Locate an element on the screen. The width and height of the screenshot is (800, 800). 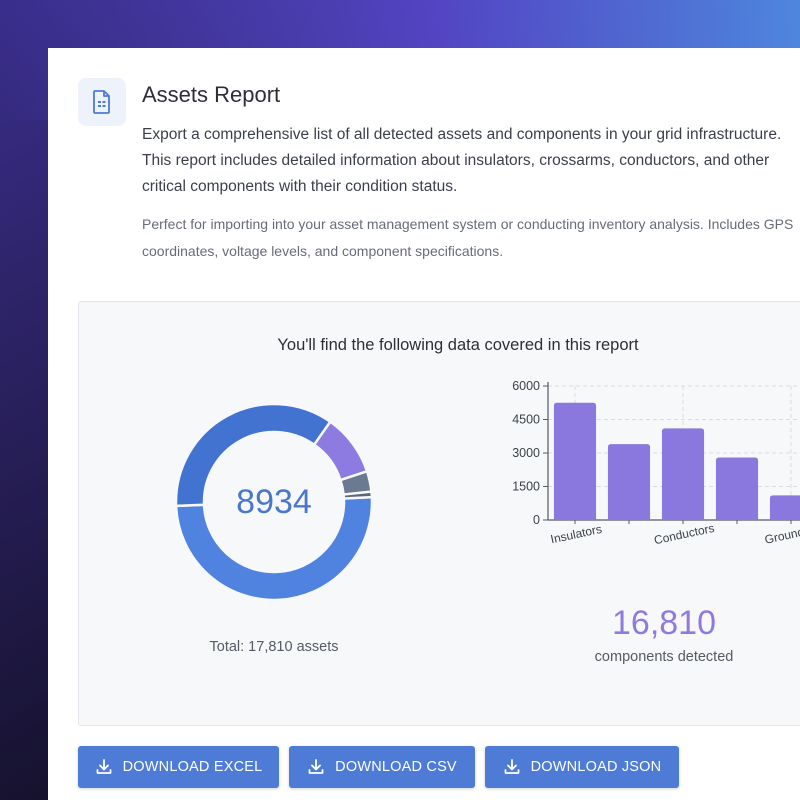
download-excel-label: DOWNLOAD EXCEL is located at coordinates (192, 767).